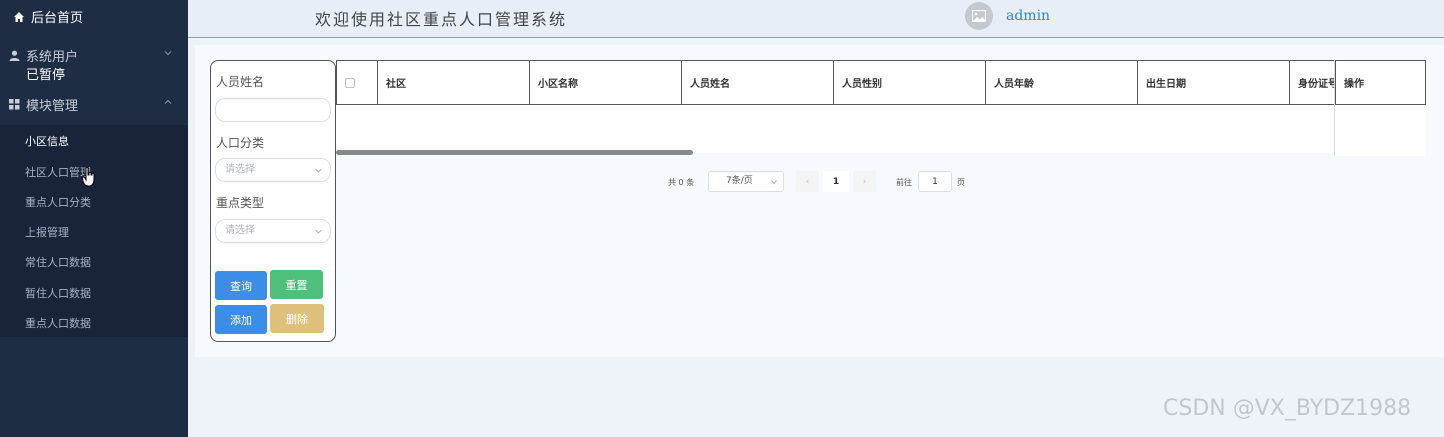 The width and height of the screenshot is (1444, 437). What do you see at coordinates (57, 18) in the screenshot?
I see `sidebar-home-label: 后台首页` at bounding box center [57, 18].